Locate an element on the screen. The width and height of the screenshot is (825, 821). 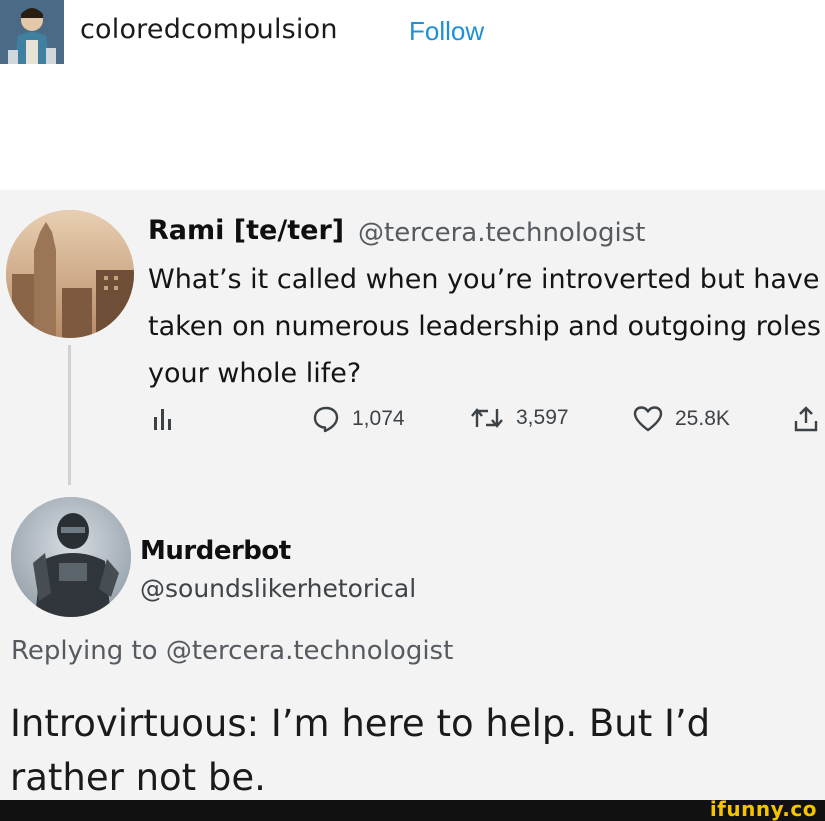
like-button: 25.8K is located at coordinates (681, 419).